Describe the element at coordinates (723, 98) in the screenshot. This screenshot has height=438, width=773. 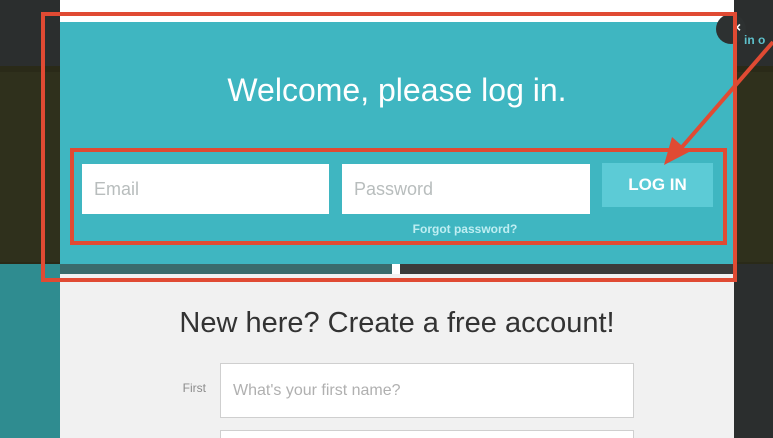
I see `annotation-arrow-line` at that location.